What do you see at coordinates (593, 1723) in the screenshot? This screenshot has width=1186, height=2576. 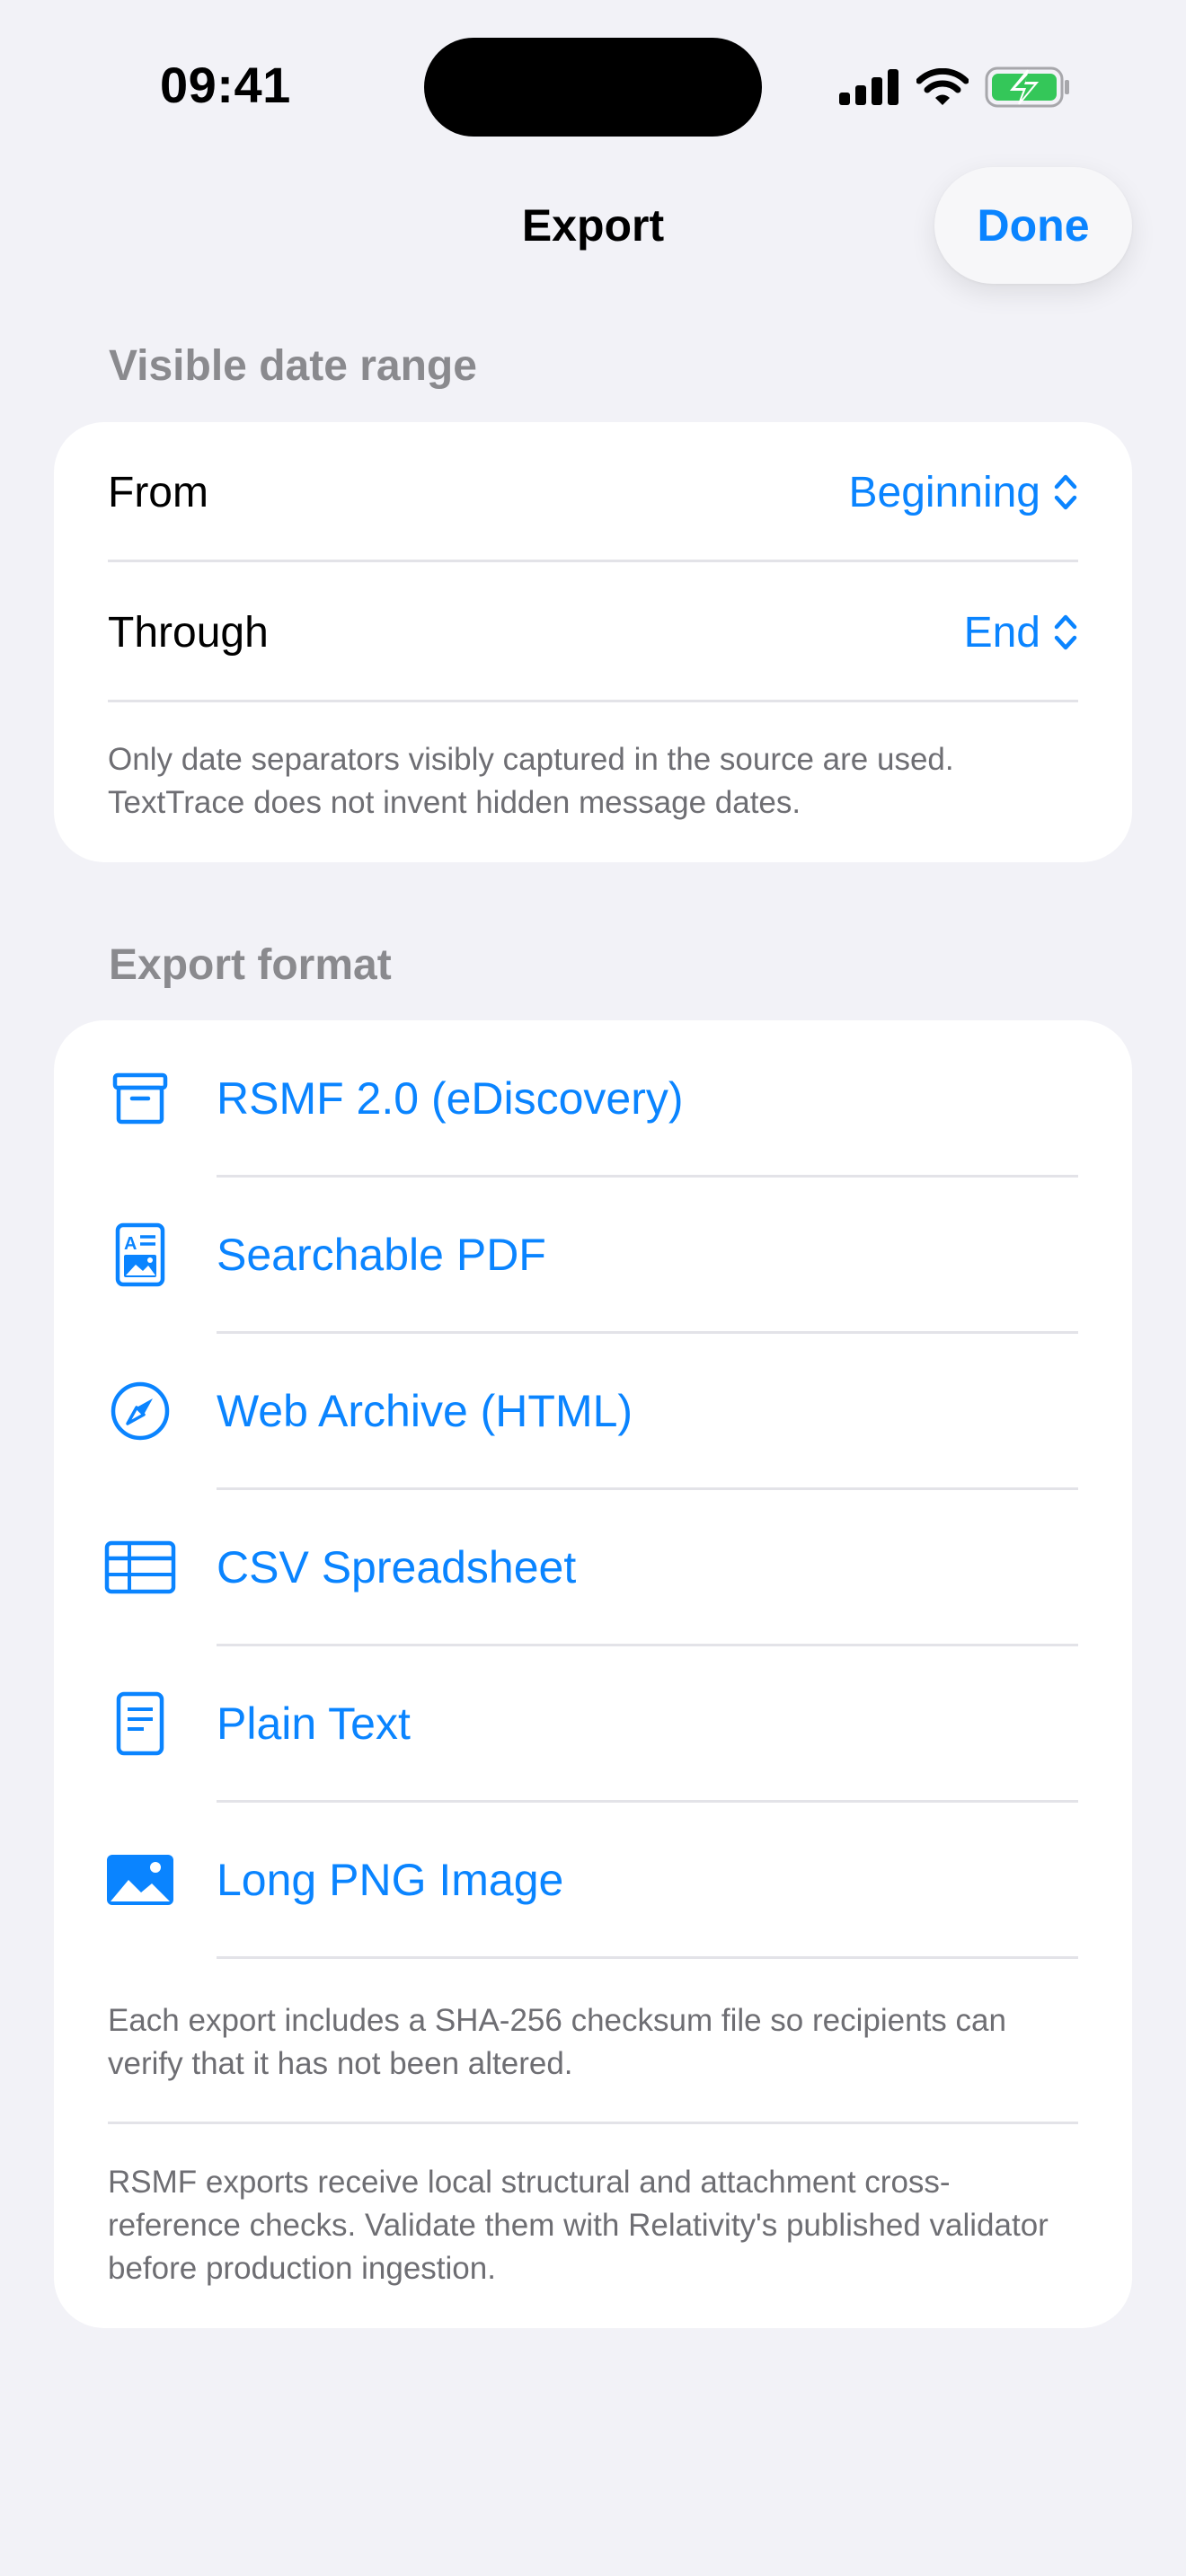 I see `format-row-text: Plain Text` at bounding box center [593, 1723].